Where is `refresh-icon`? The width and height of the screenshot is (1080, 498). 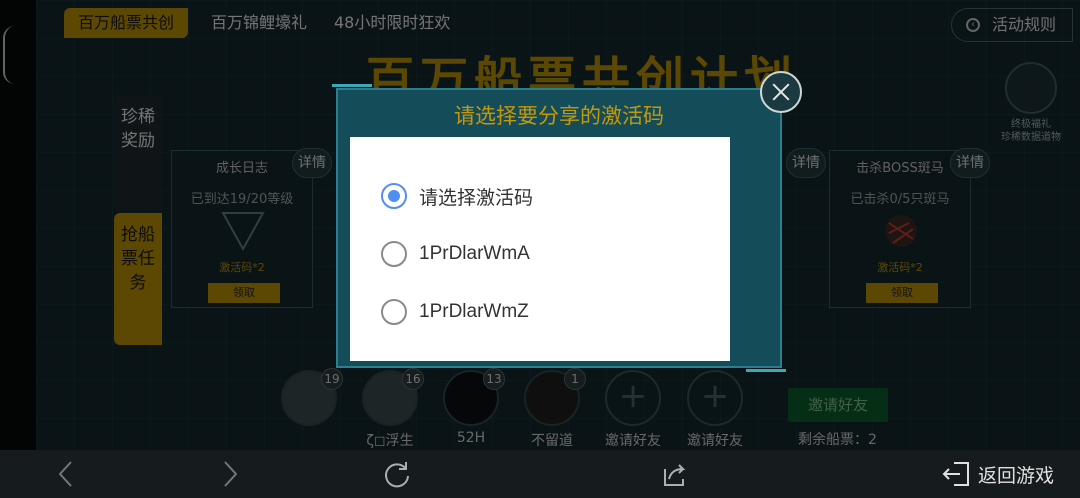 refresh-icon is located at coordinates (397, 474).